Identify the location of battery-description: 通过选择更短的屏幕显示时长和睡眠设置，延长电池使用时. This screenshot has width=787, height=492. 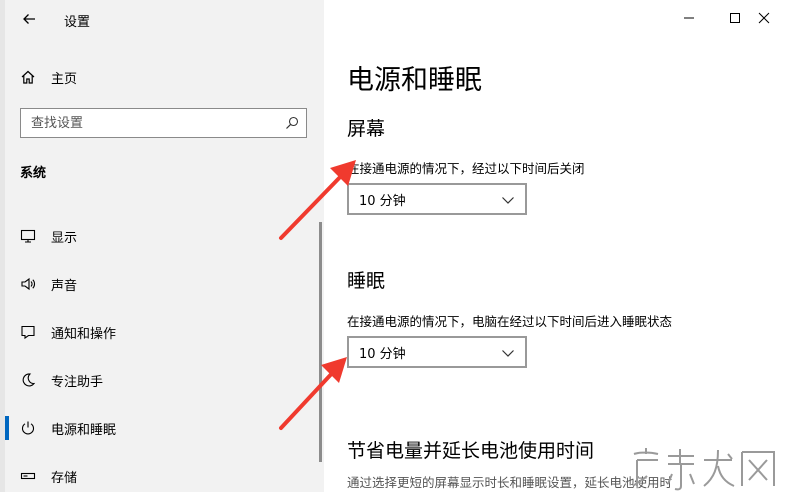
(510, 482).